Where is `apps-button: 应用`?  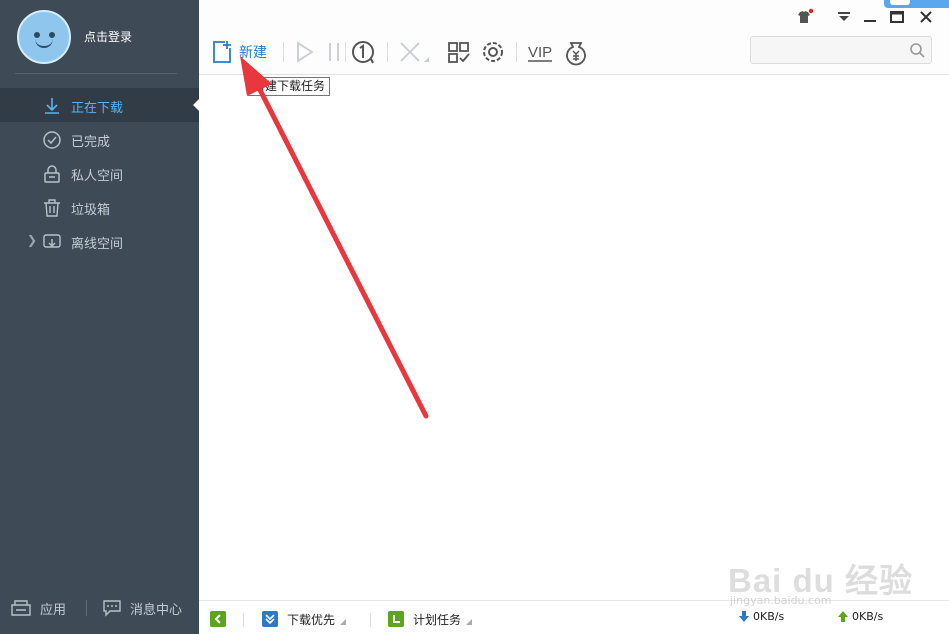 apps-button: 应用 is located at coordinates (38, 608).